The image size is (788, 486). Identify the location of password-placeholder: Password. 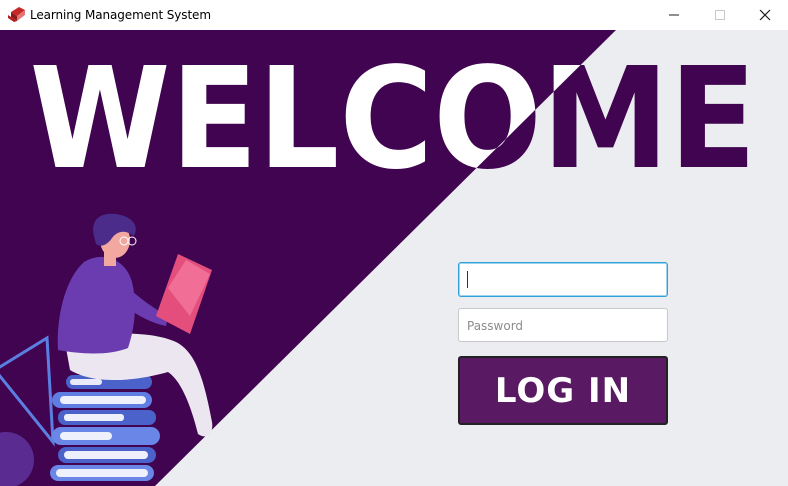
(495, 326).